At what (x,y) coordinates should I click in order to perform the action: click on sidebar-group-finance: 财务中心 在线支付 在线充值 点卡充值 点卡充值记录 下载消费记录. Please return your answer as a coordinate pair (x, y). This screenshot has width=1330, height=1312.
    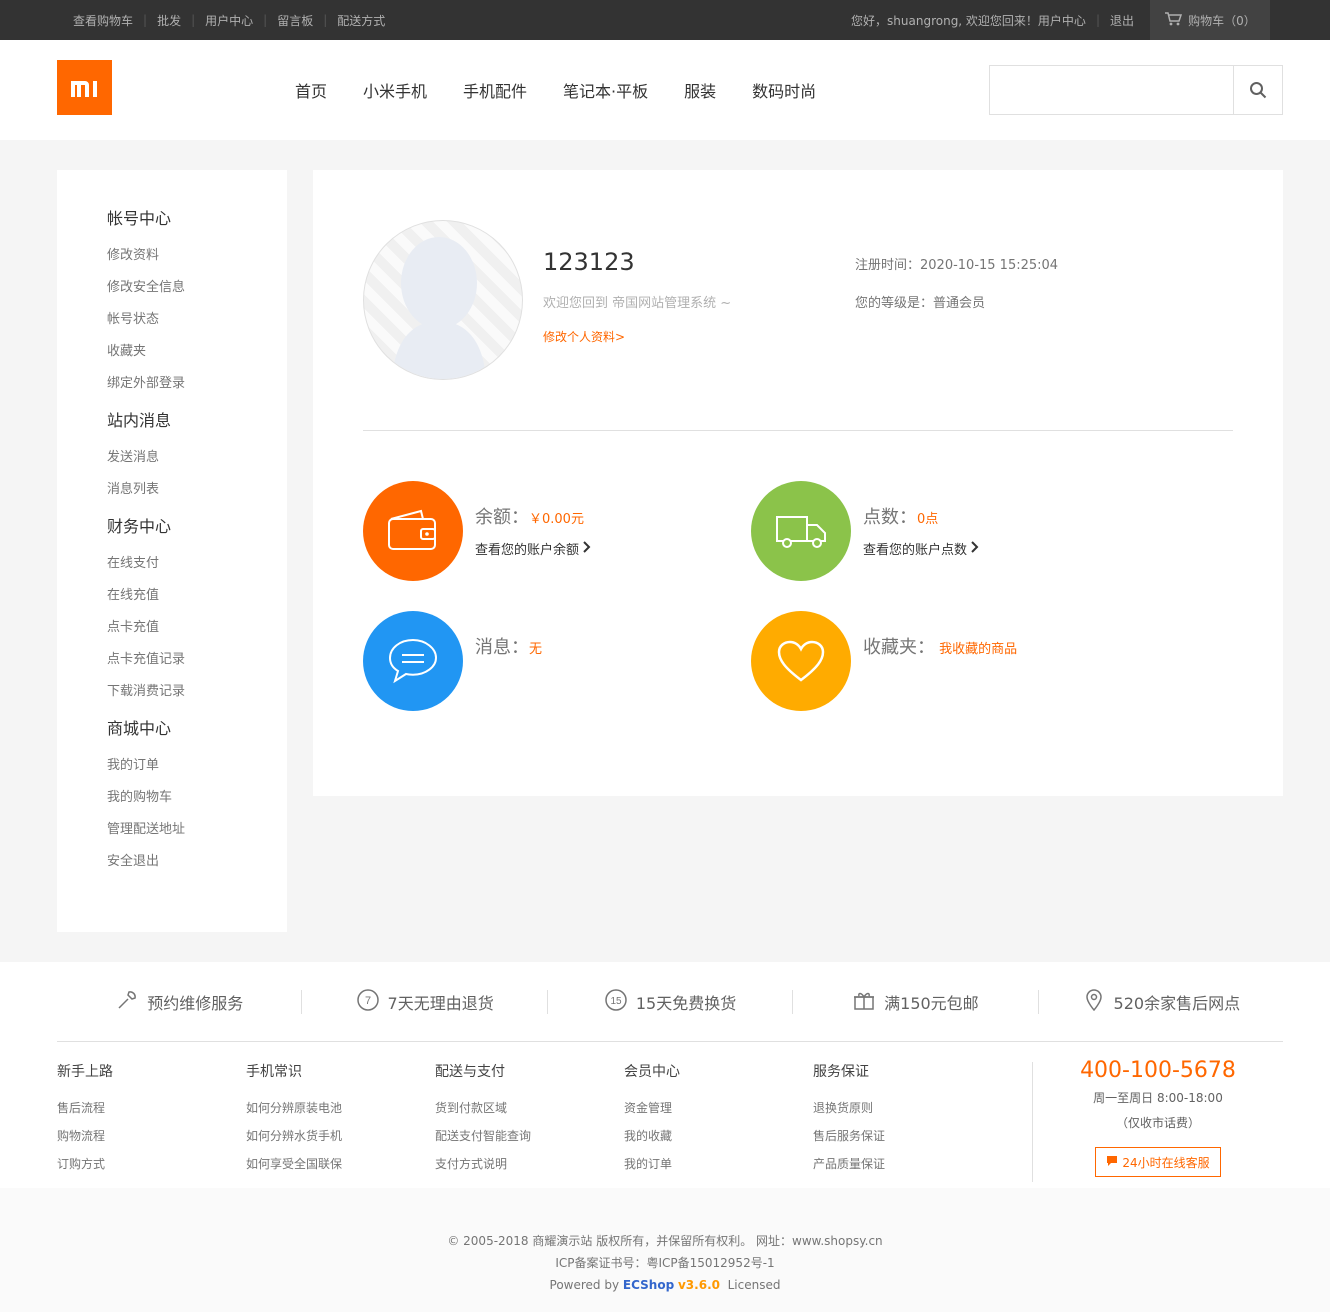
    Looking at the image, I should click on (197, 612).